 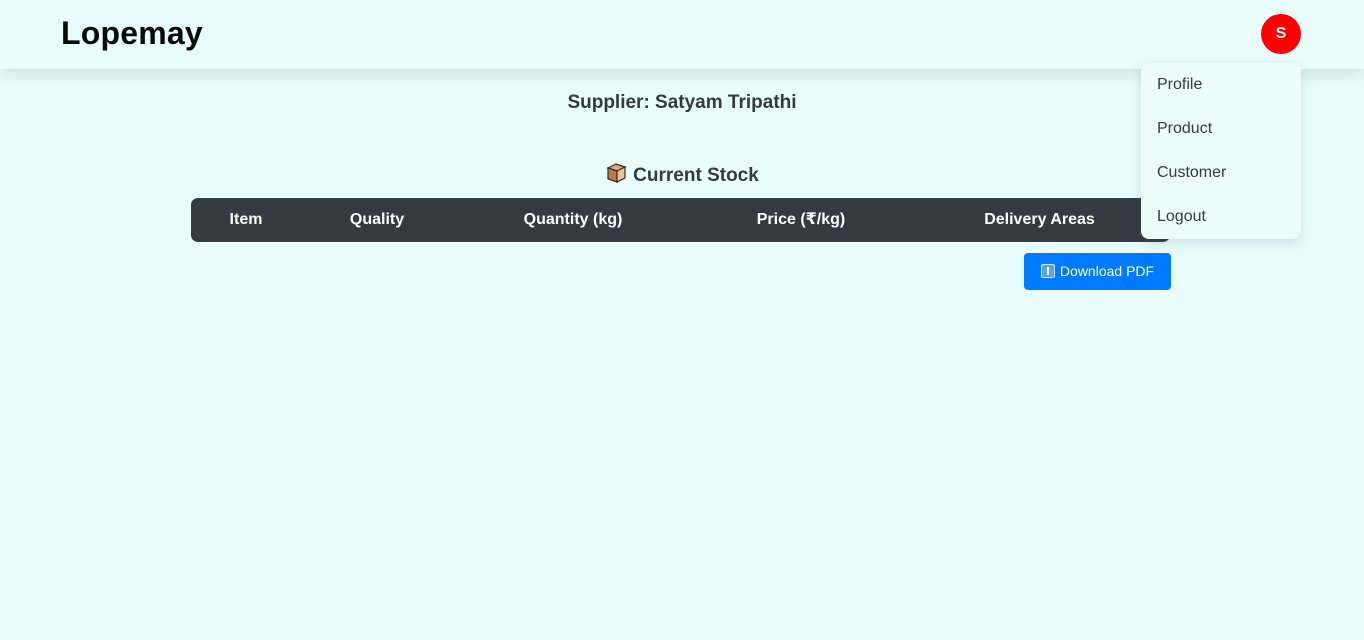 What do you see at coordinates (1039, 219) in the screenshot?
I see `column-header-delivery-areas: Delivery Areas` at bounding box center [1039, 219].